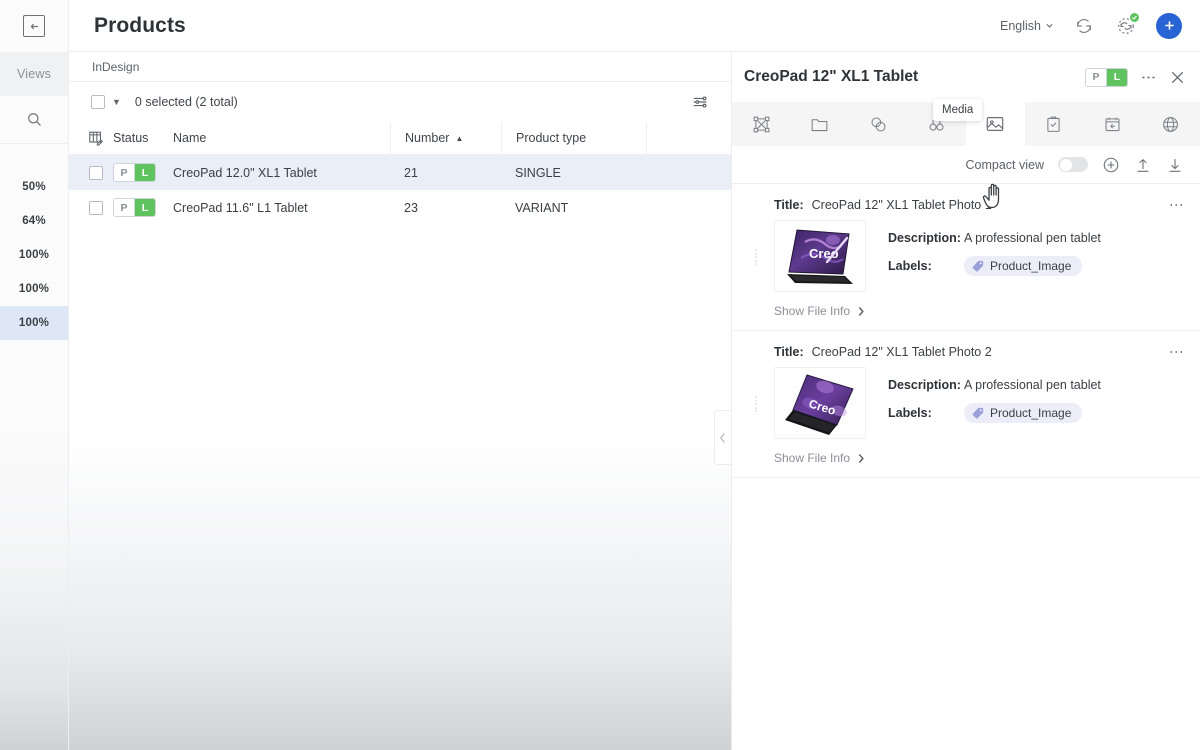  What do you see at coordinates (88, 138) in the screenshot?
I see `column-config-icon` at bounding box center [88, 138].